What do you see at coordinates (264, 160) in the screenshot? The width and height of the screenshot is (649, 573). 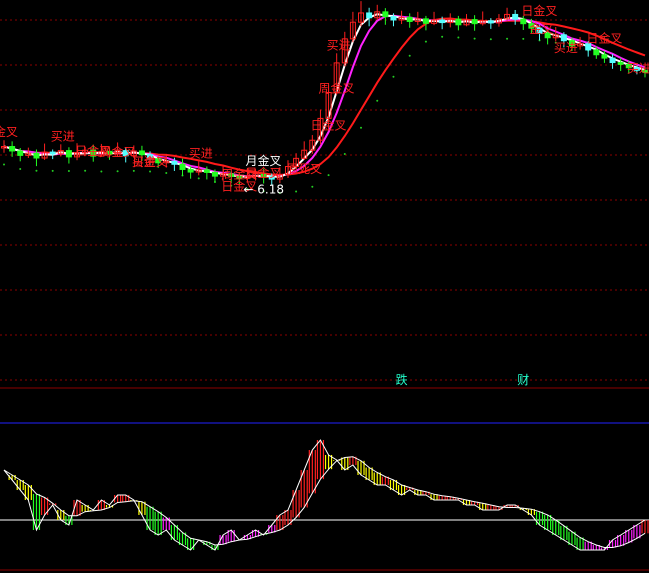 I see `annotation-label: 月金叉` at bounding box center [264, 160].